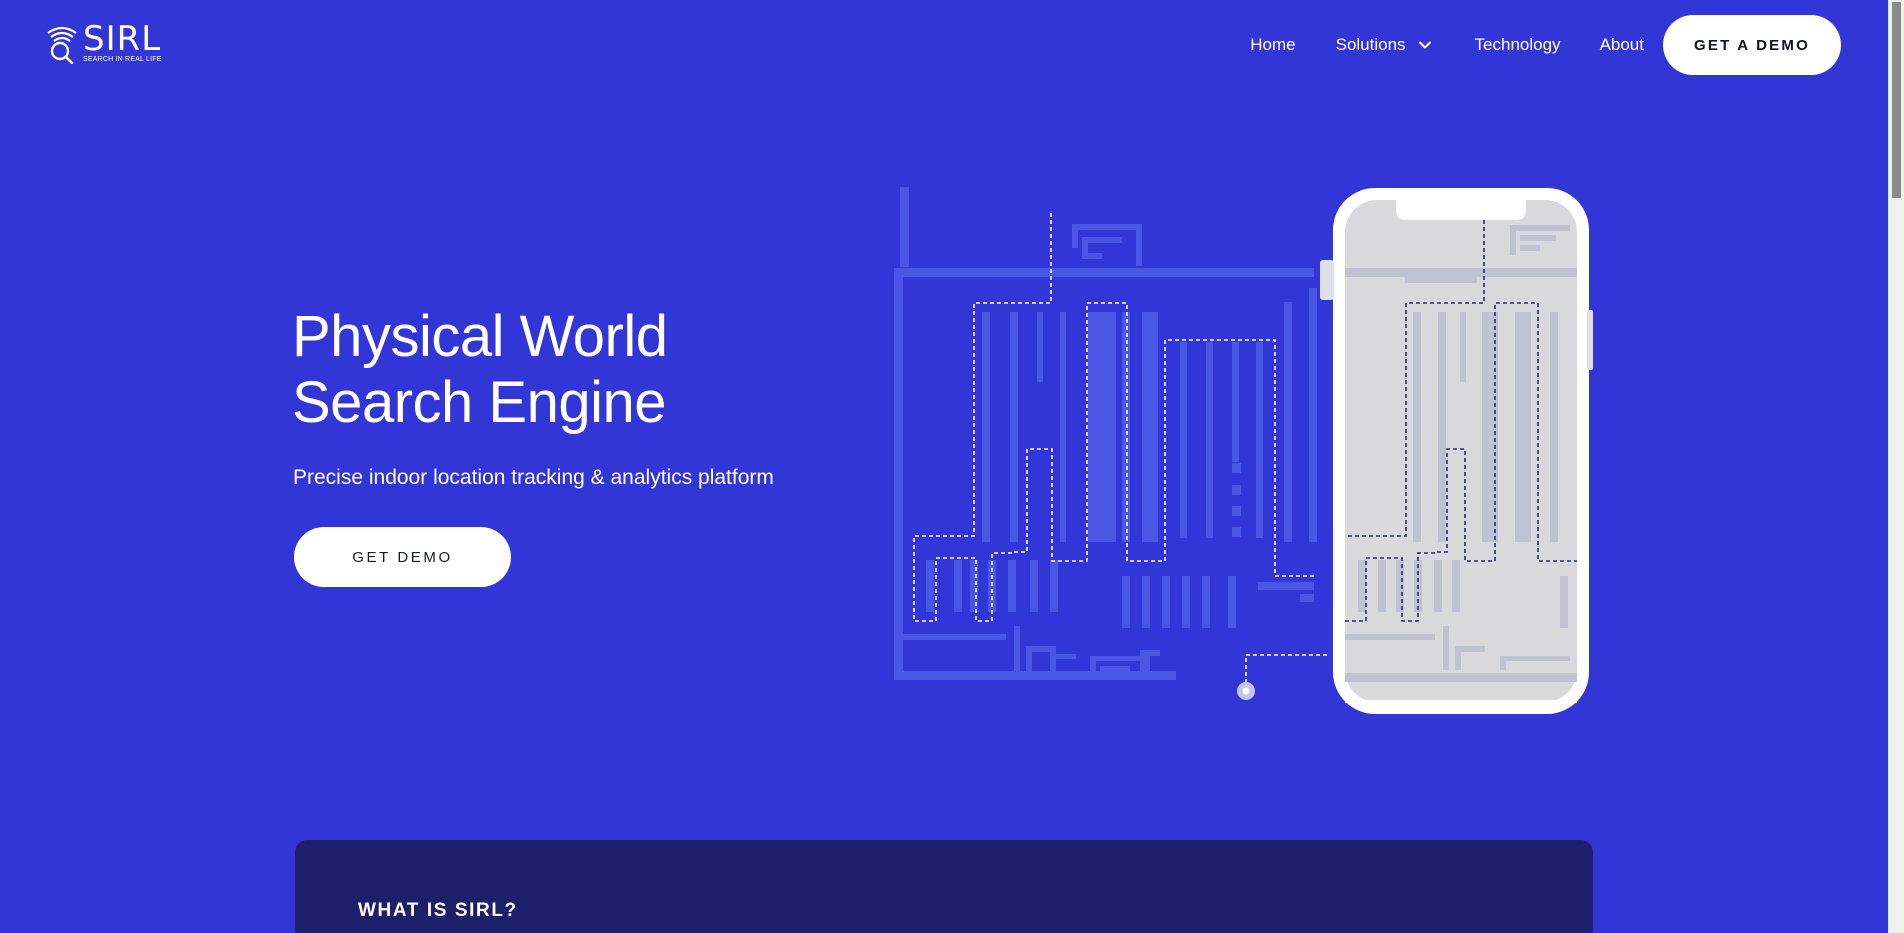  I want to click on nav-solutions: Solutions, so click(1384, 45).